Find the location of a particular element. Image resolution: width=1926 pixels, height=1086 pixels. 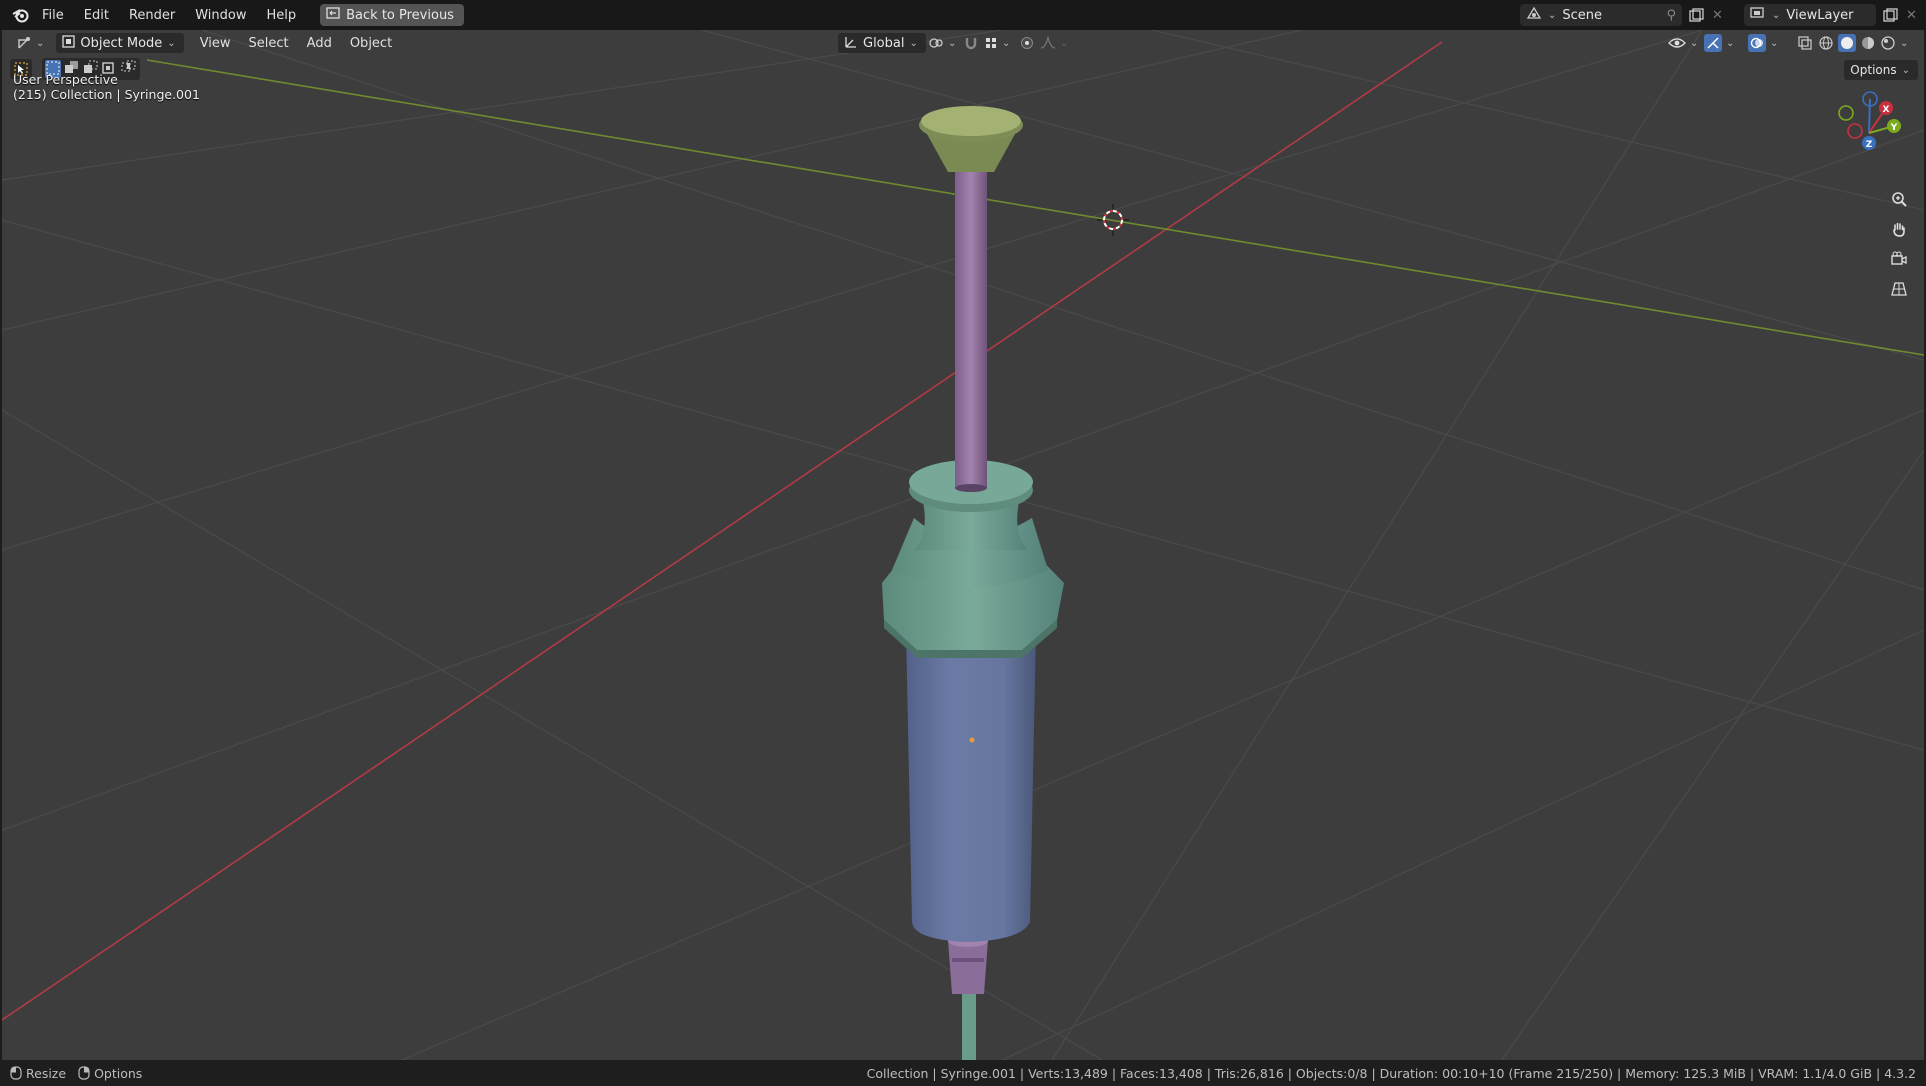

shading-material-button is located at coordinates (1868, 43).